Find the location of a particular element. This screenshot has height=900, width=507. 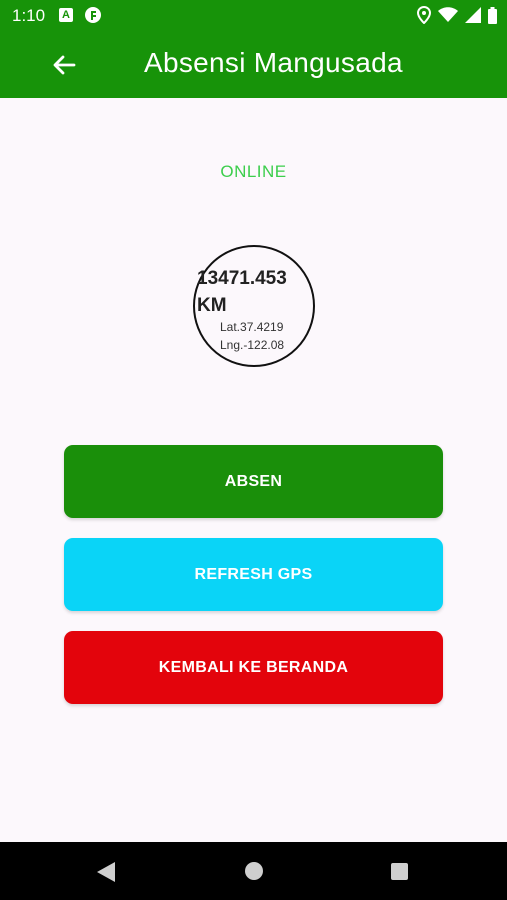

status-icons is located at coordinates (456, 17).